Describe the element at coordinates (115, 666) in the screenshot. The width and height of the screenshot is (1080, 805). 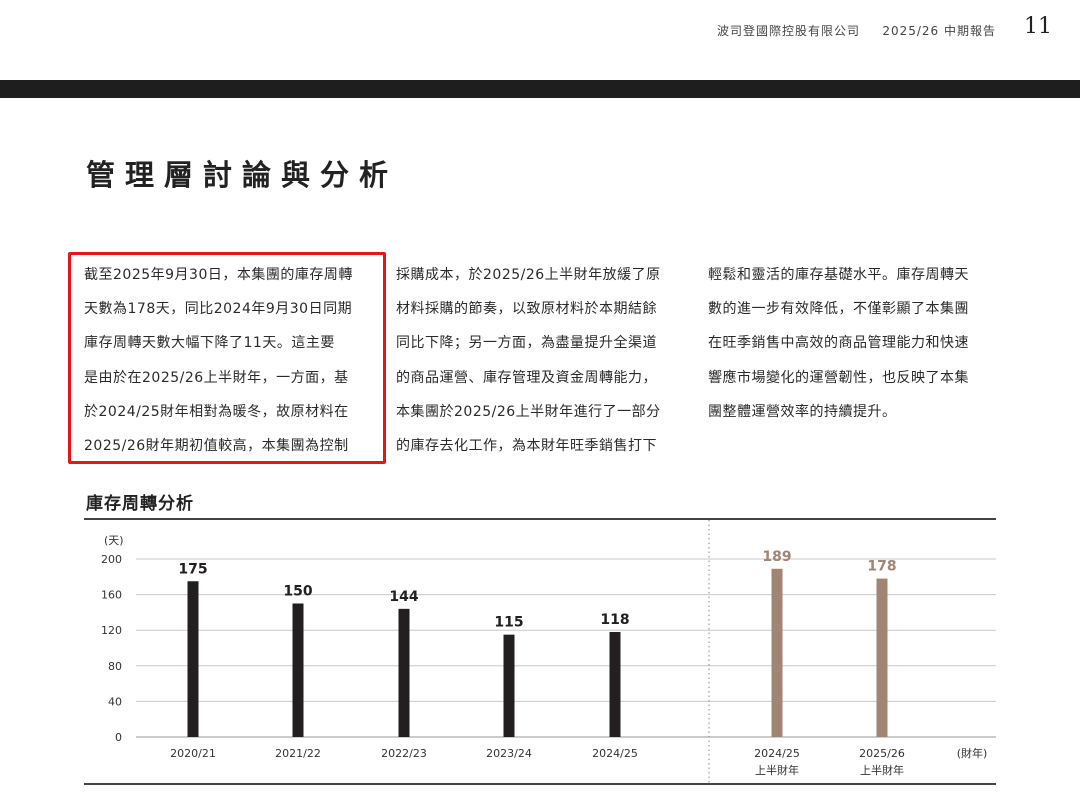
I see `y-tick-label: 80` at that location.